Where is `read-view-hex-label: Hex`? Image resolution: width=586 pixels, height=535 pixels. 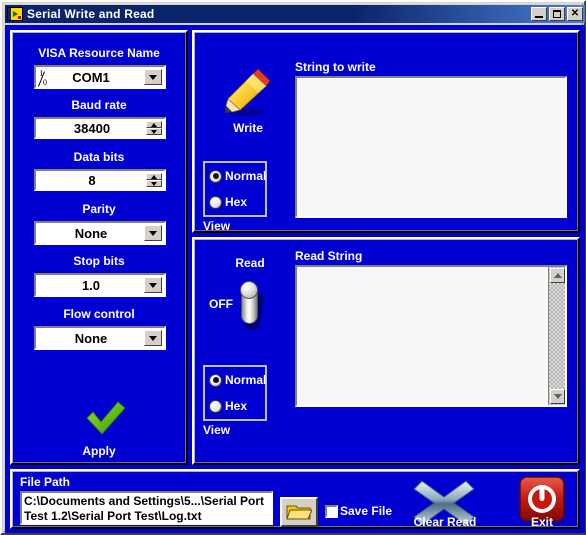 read-view-hex-label: Hex is located at coordinates (236, 406).